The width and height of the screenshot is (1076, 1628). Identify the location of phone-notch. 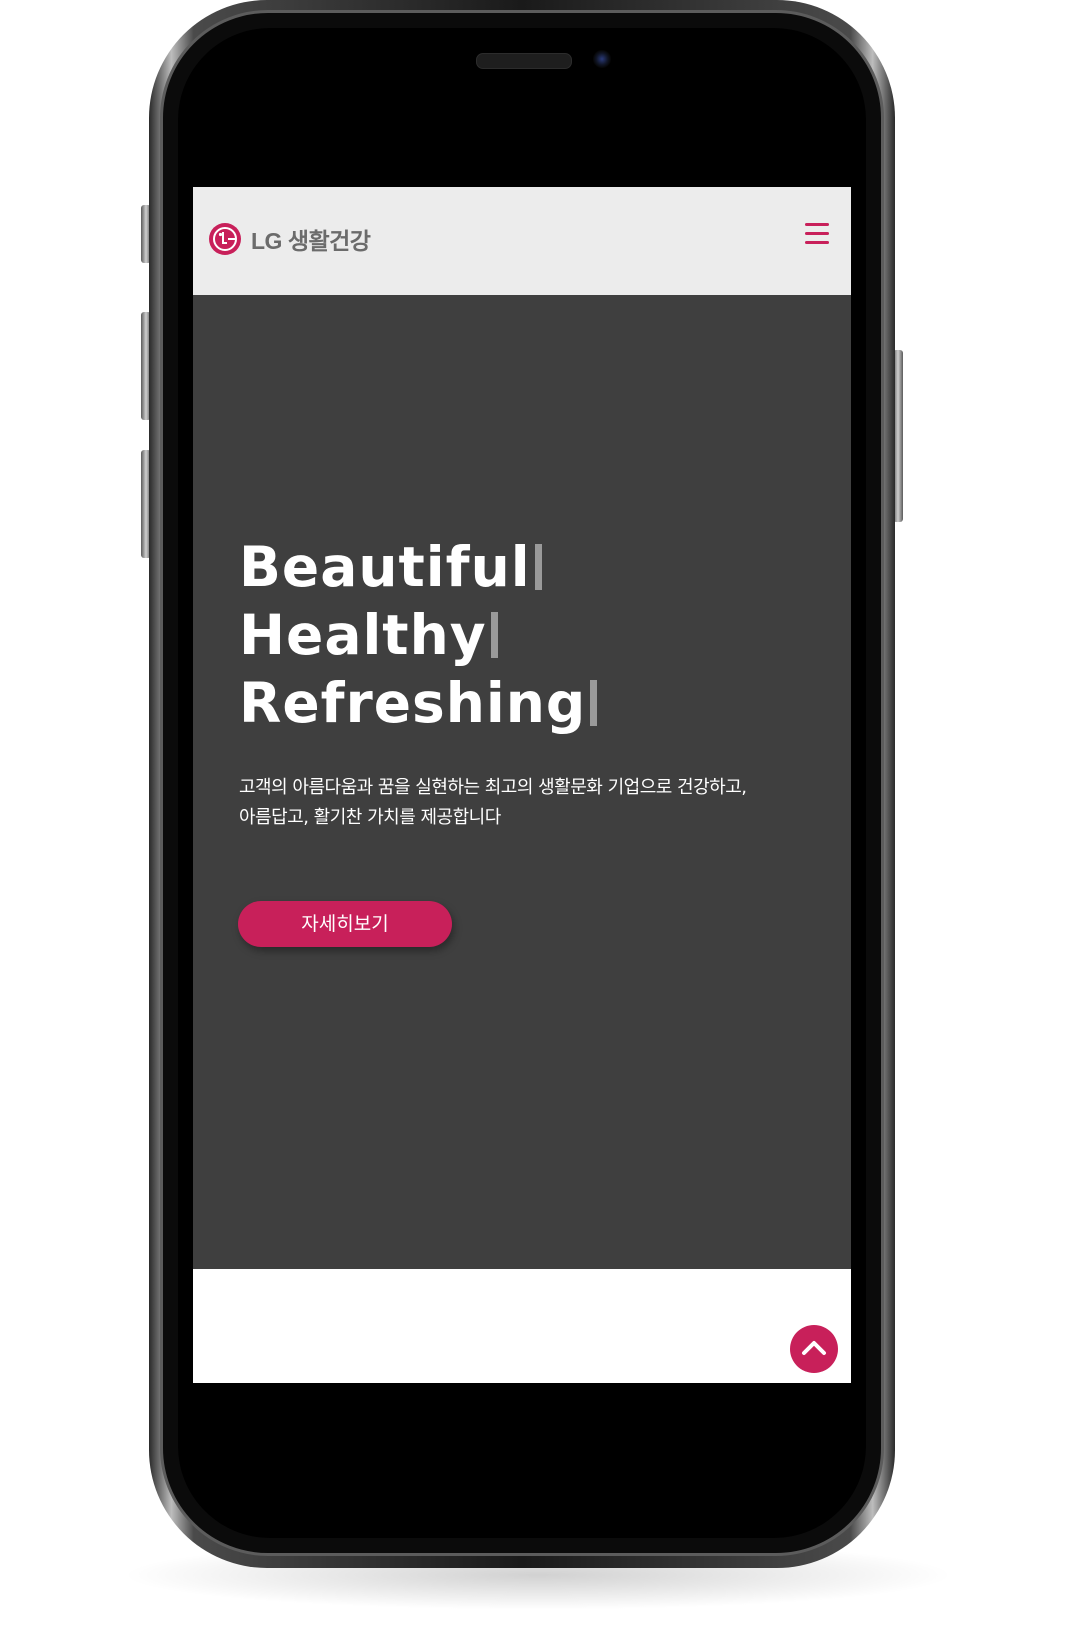
(522, 70).